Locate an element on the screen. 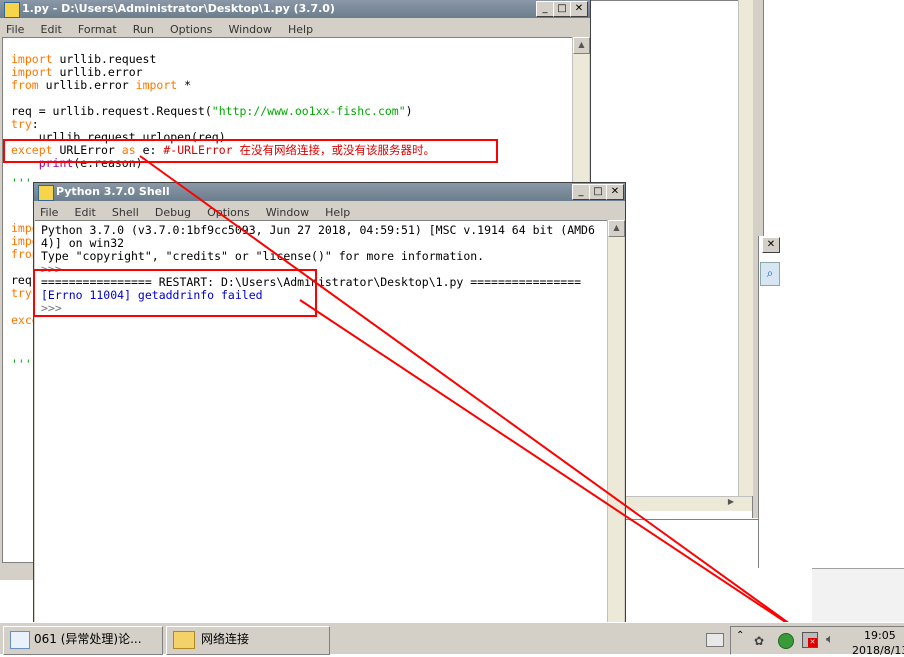 The height and width of the screenshot is (657, 904). volume-icon: 🔈︎ is located at coordinates (830, 639).